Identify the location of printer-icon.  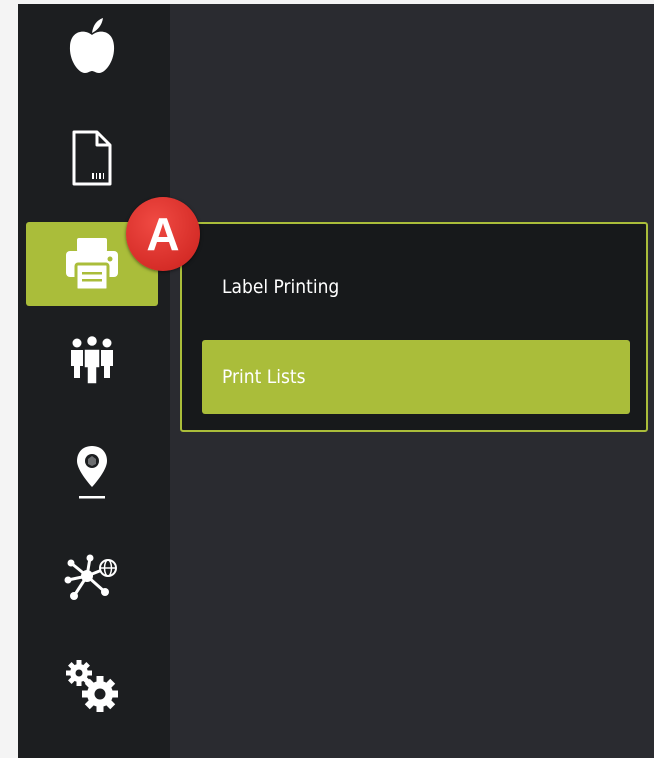
(92, 265).